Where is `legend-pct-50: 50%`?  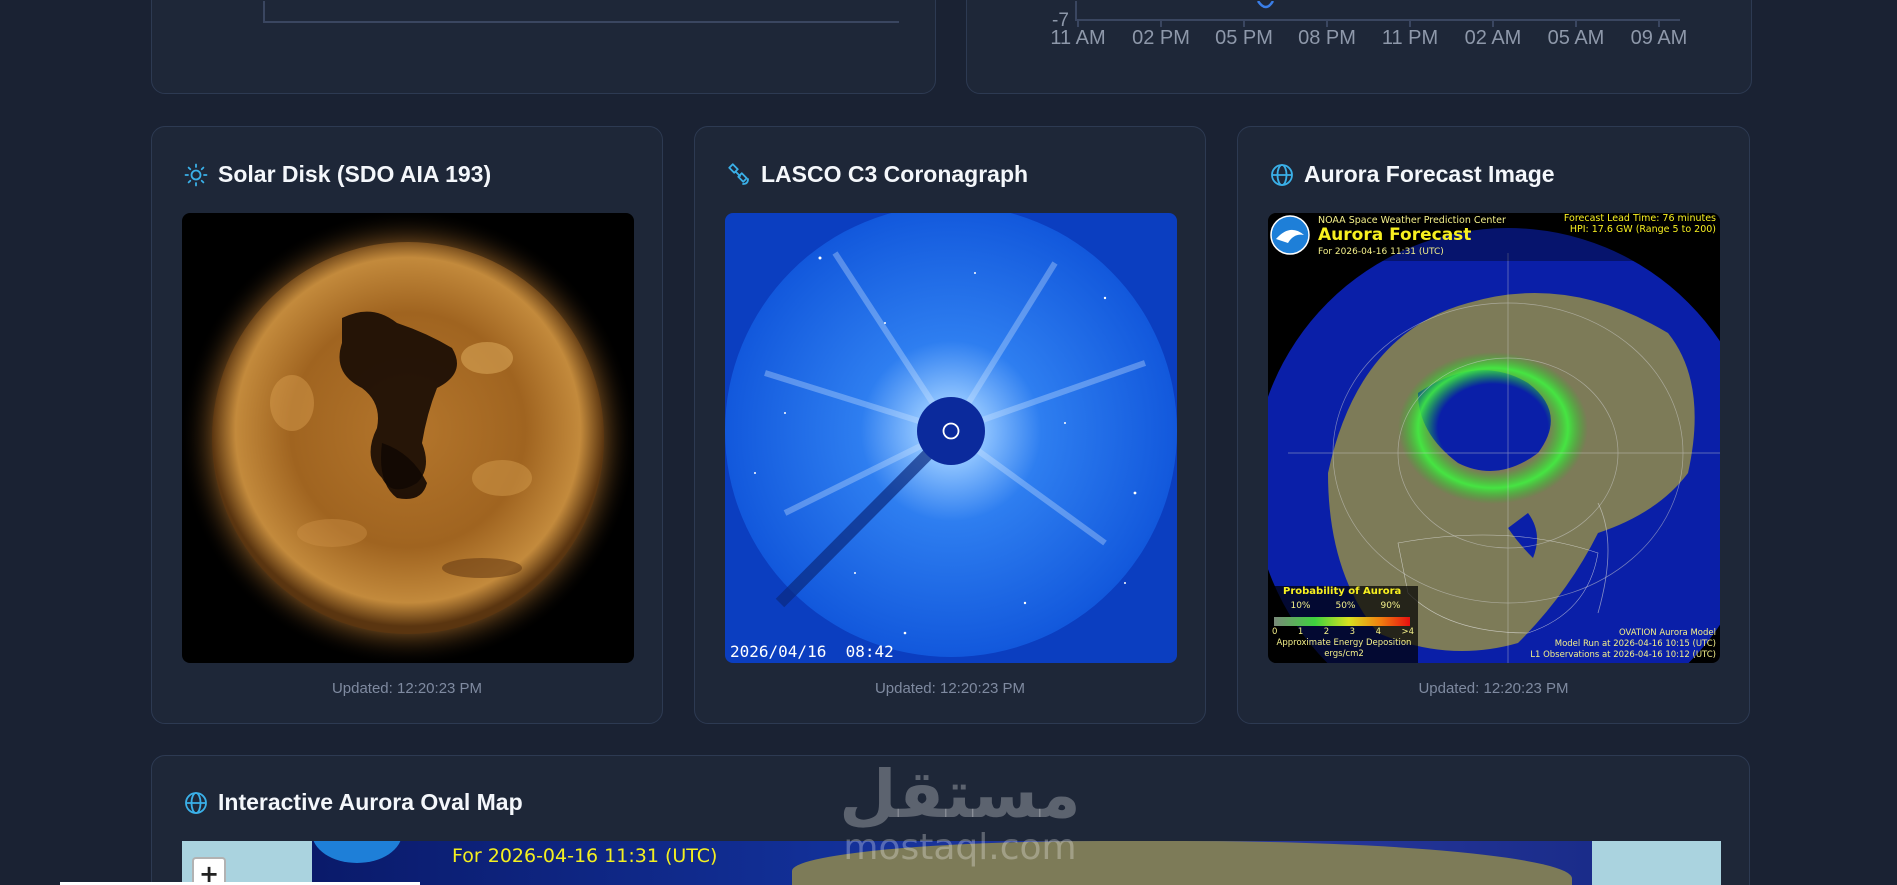 legend-pct-50: 50% is located at coordinates (1345, 606).